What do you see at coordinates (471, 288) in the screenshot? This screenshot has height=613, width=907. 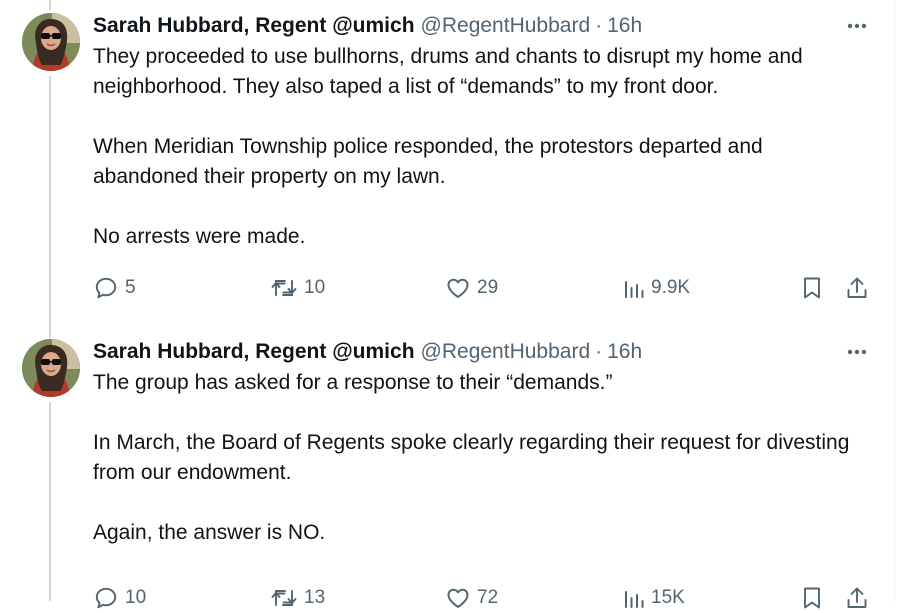 I see `like-button: 29` at bounding box center [471, 288].